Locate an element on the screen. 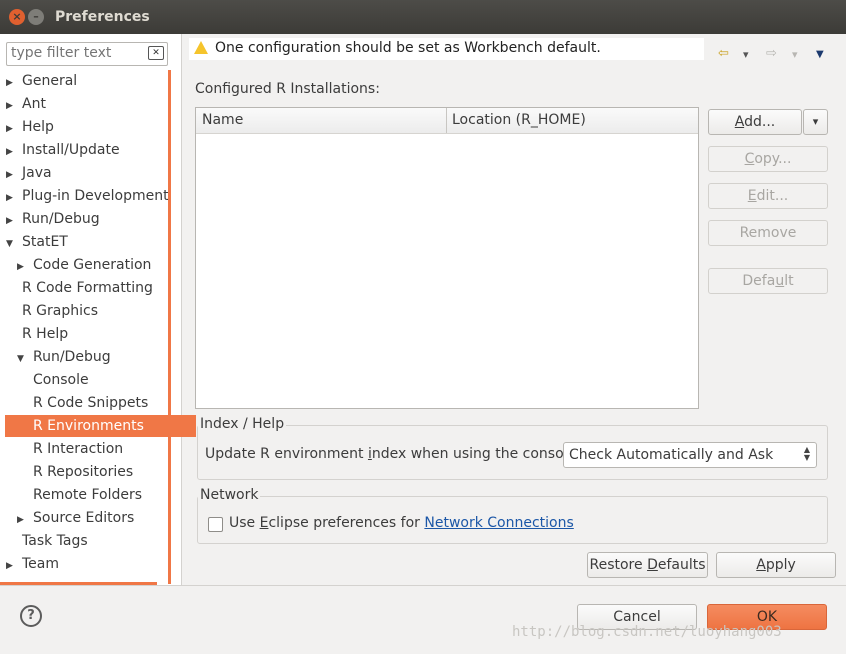 The image size is (846, 654). tree-item: R Repositories is located at coordinates (83, 472).